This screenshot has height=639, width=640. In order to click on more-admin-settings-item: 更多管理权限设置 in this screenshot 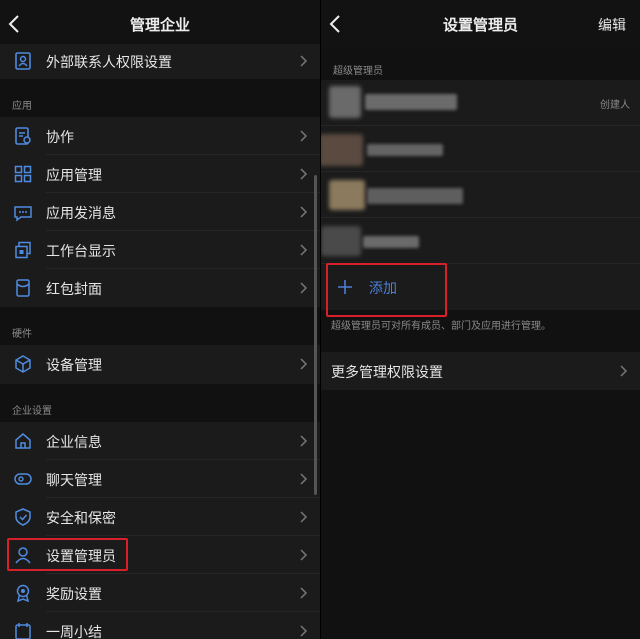, I will do `click(480, 371)`.